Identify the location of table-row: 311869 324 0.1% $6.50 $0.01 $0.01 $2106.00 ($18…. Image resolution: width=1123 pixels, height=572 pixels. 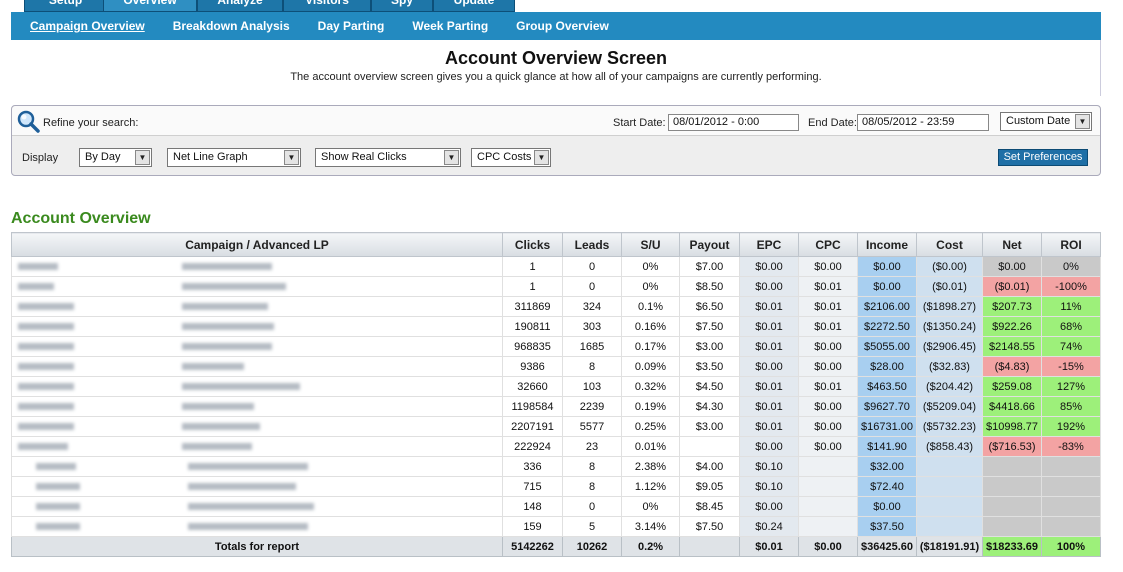
(556, 306).